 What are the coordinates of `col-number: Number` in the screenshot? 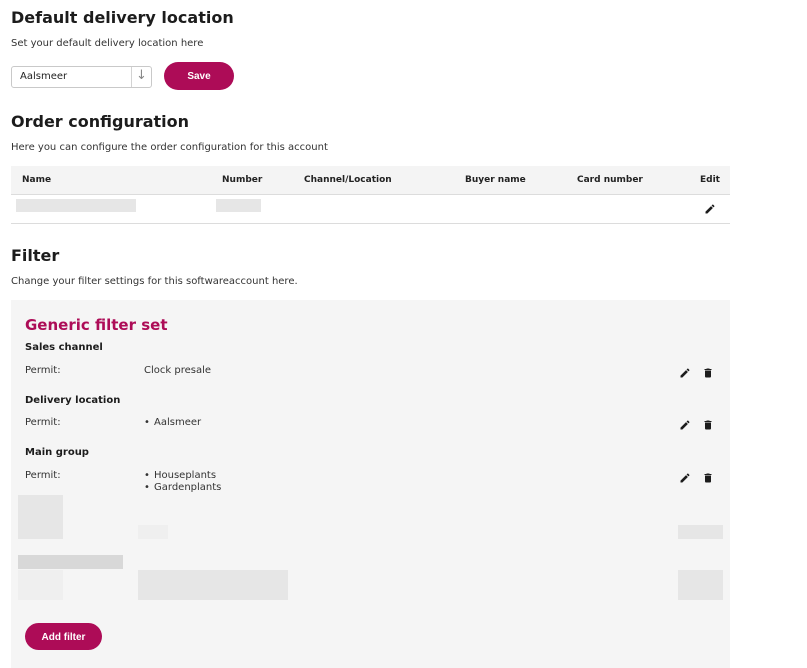 It's located at (242, 180).